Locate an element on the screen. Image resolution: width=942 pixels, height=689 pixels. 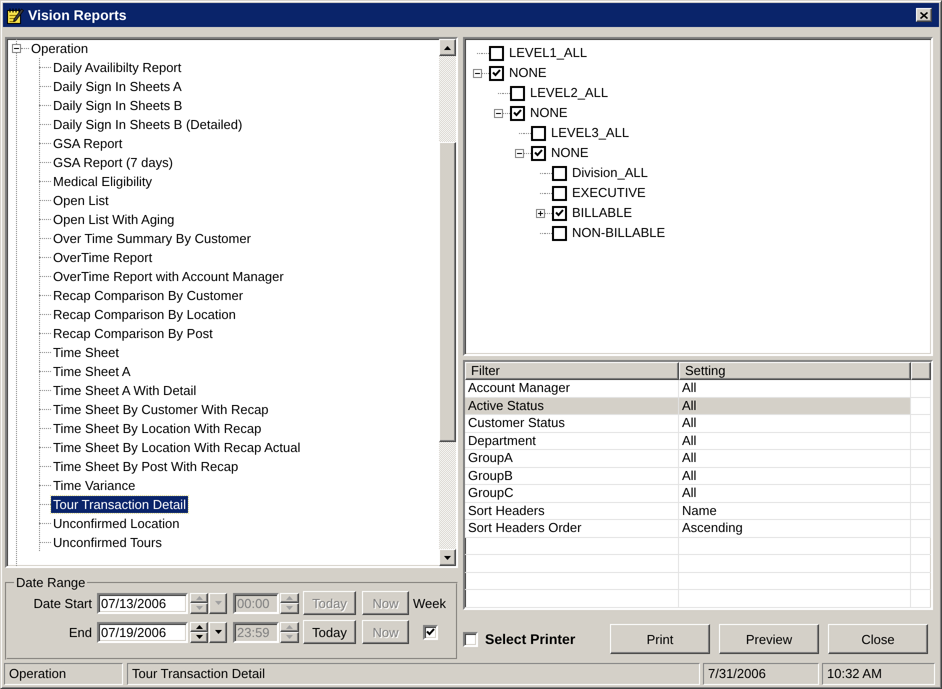
tree-item: GSA Report is located at coordinates (87, 143).